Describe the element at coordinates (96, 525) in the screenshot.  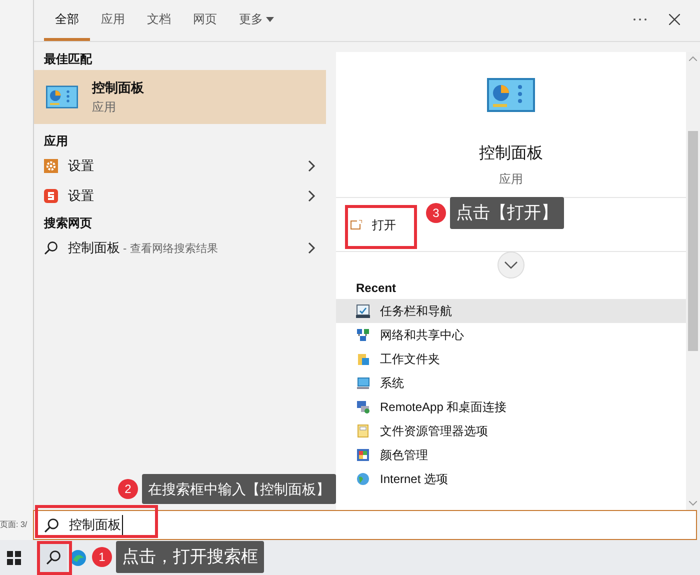
I see `search-text: 控制面板` at that location.